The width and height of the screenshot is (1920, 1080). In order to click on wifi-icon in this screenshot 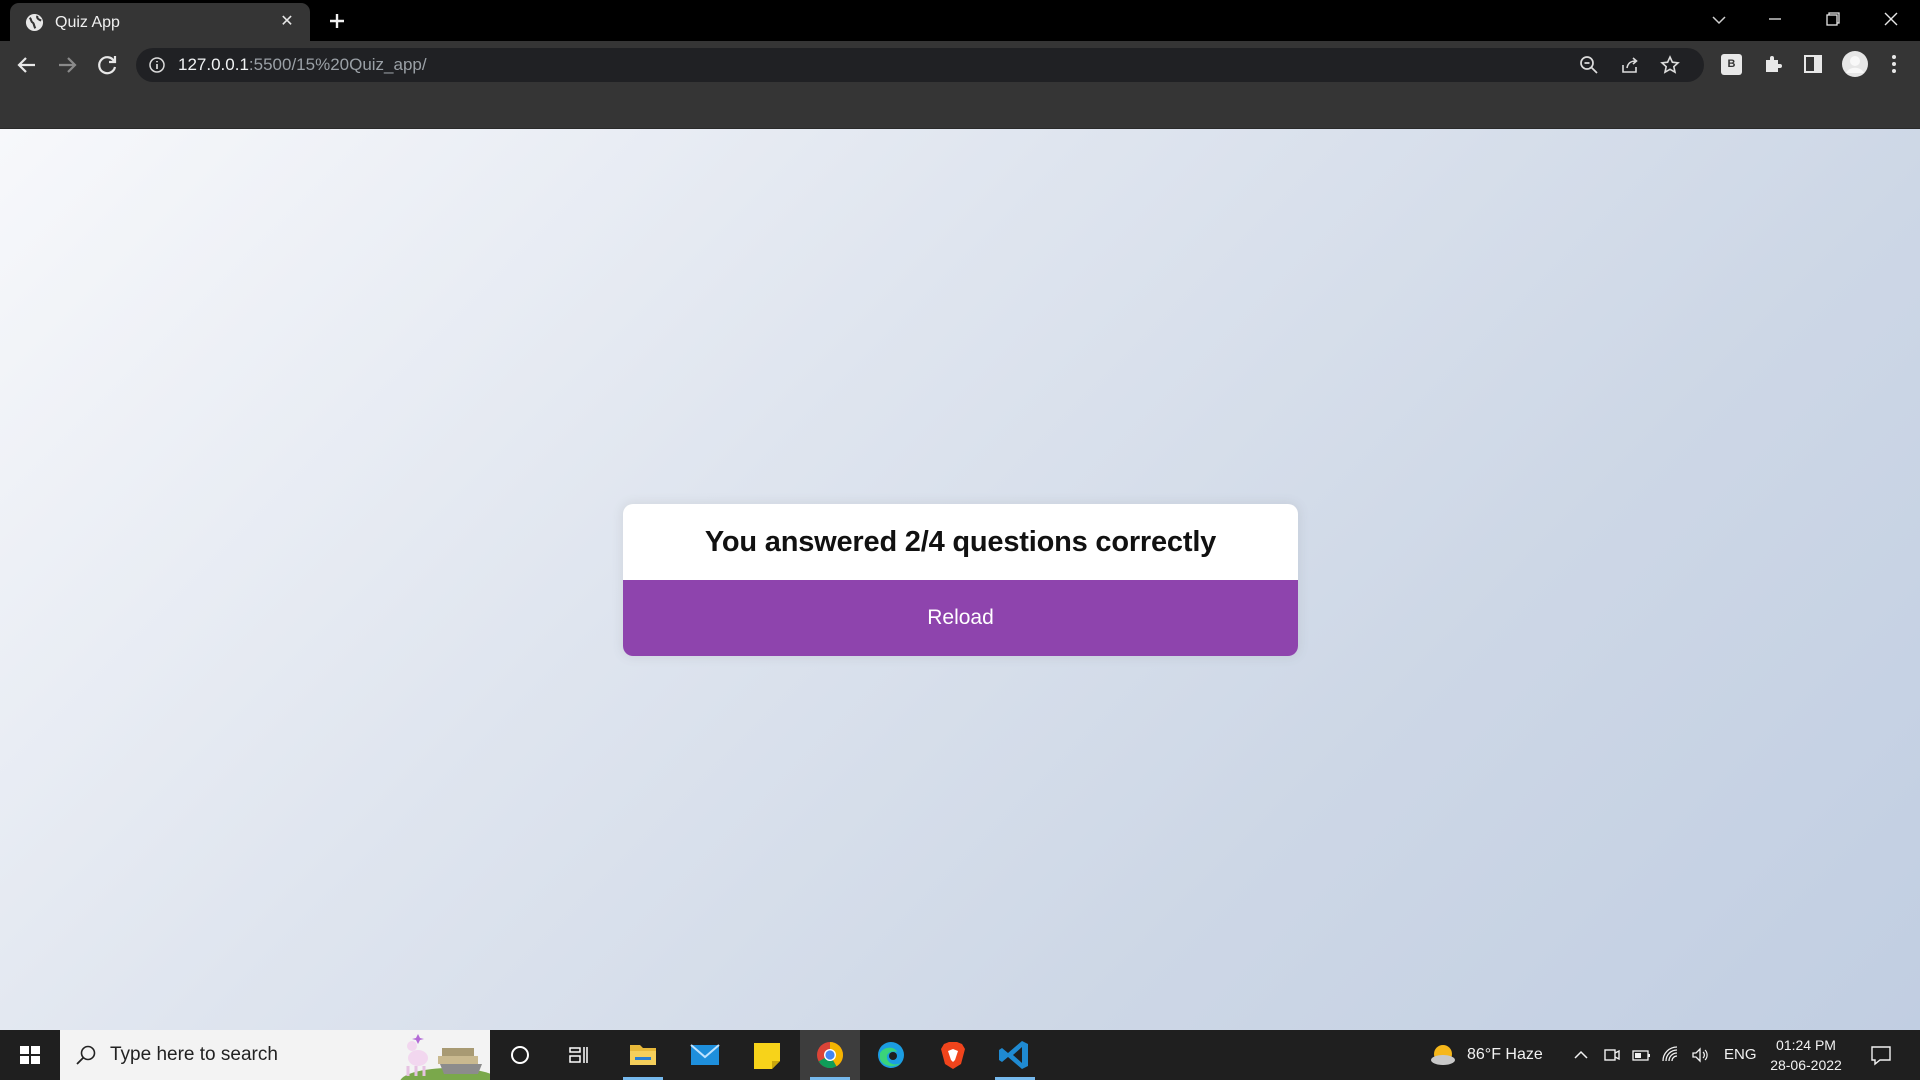, I will do `click(1671, 1055)`.